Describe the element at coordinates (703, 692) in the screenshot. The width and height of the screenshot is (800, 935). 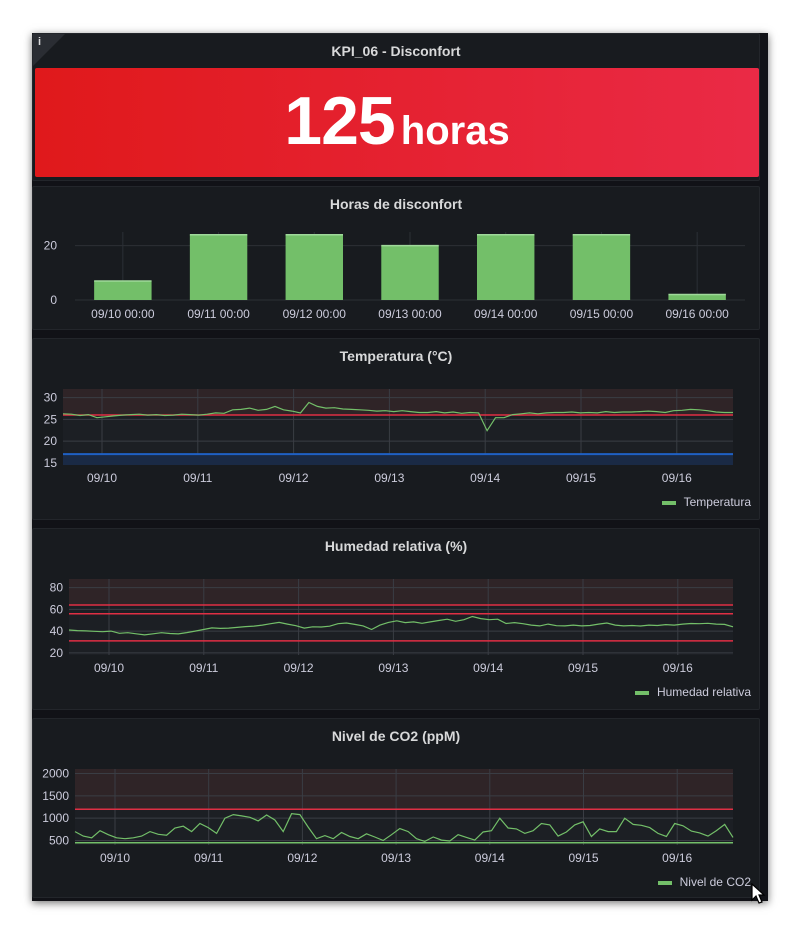
I see `legend-label: Humedad relativa` at that location.